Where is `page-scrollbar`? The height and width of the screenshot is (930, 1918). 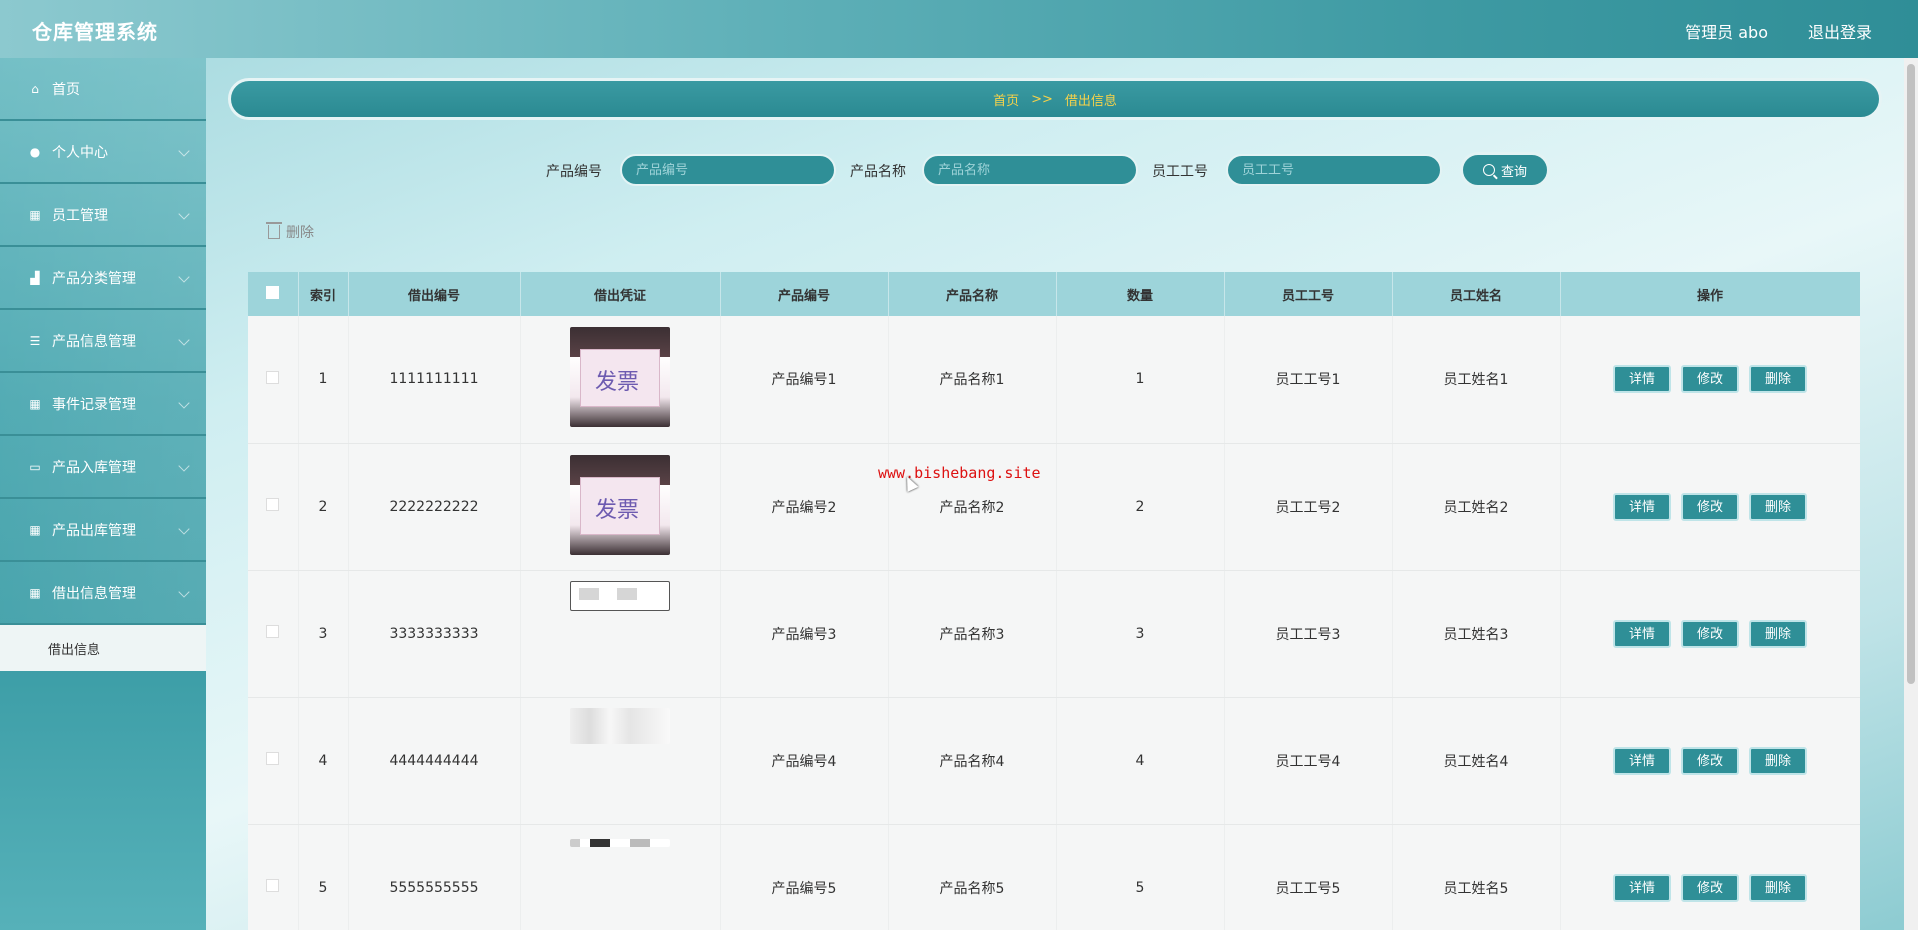
page-scrollbar is located at coordinates (1911, 494).